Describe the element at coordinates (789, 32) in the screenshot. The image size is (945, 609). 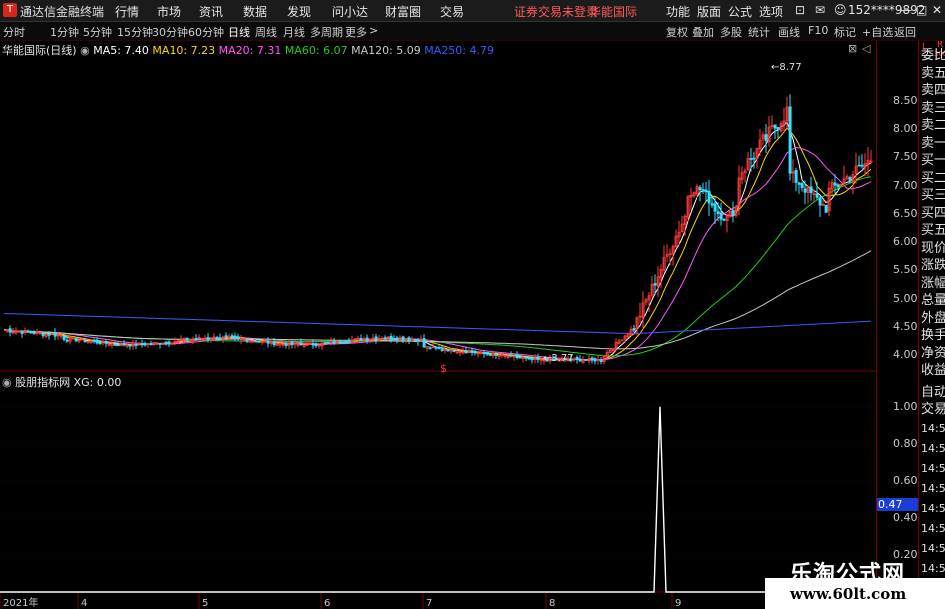
I see `toolbar-draw: 画线` at that location.